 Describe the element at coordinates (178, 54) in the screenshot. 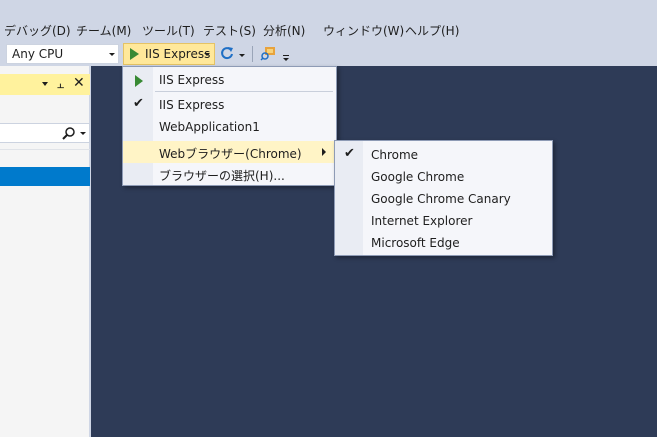

I see `run-target-label: IIS Express` at that location.